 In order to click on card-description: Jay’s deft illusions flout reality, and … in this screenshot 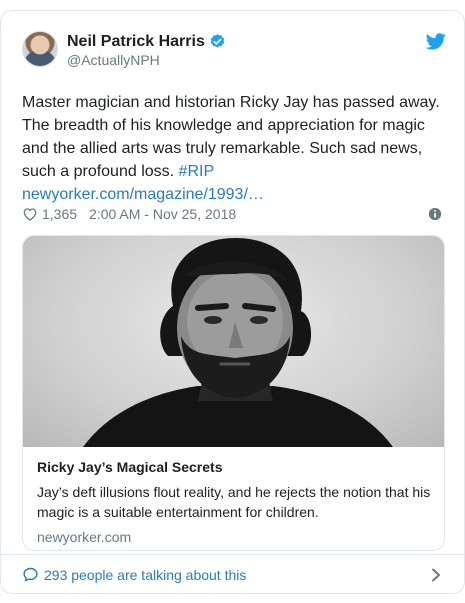, I will do `click(234, 502)`.